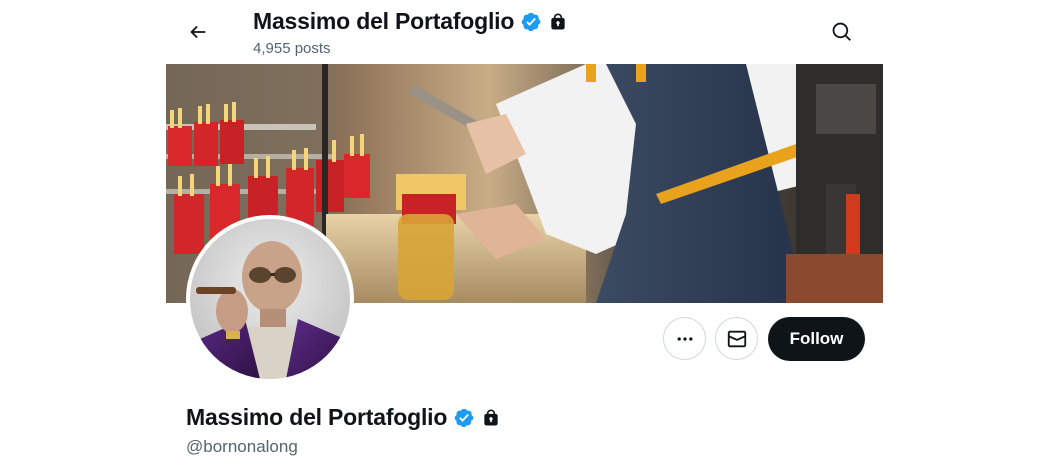 The width and height of the screenshot is (1050, 469). I want to click on back-button, so click(198, 32).